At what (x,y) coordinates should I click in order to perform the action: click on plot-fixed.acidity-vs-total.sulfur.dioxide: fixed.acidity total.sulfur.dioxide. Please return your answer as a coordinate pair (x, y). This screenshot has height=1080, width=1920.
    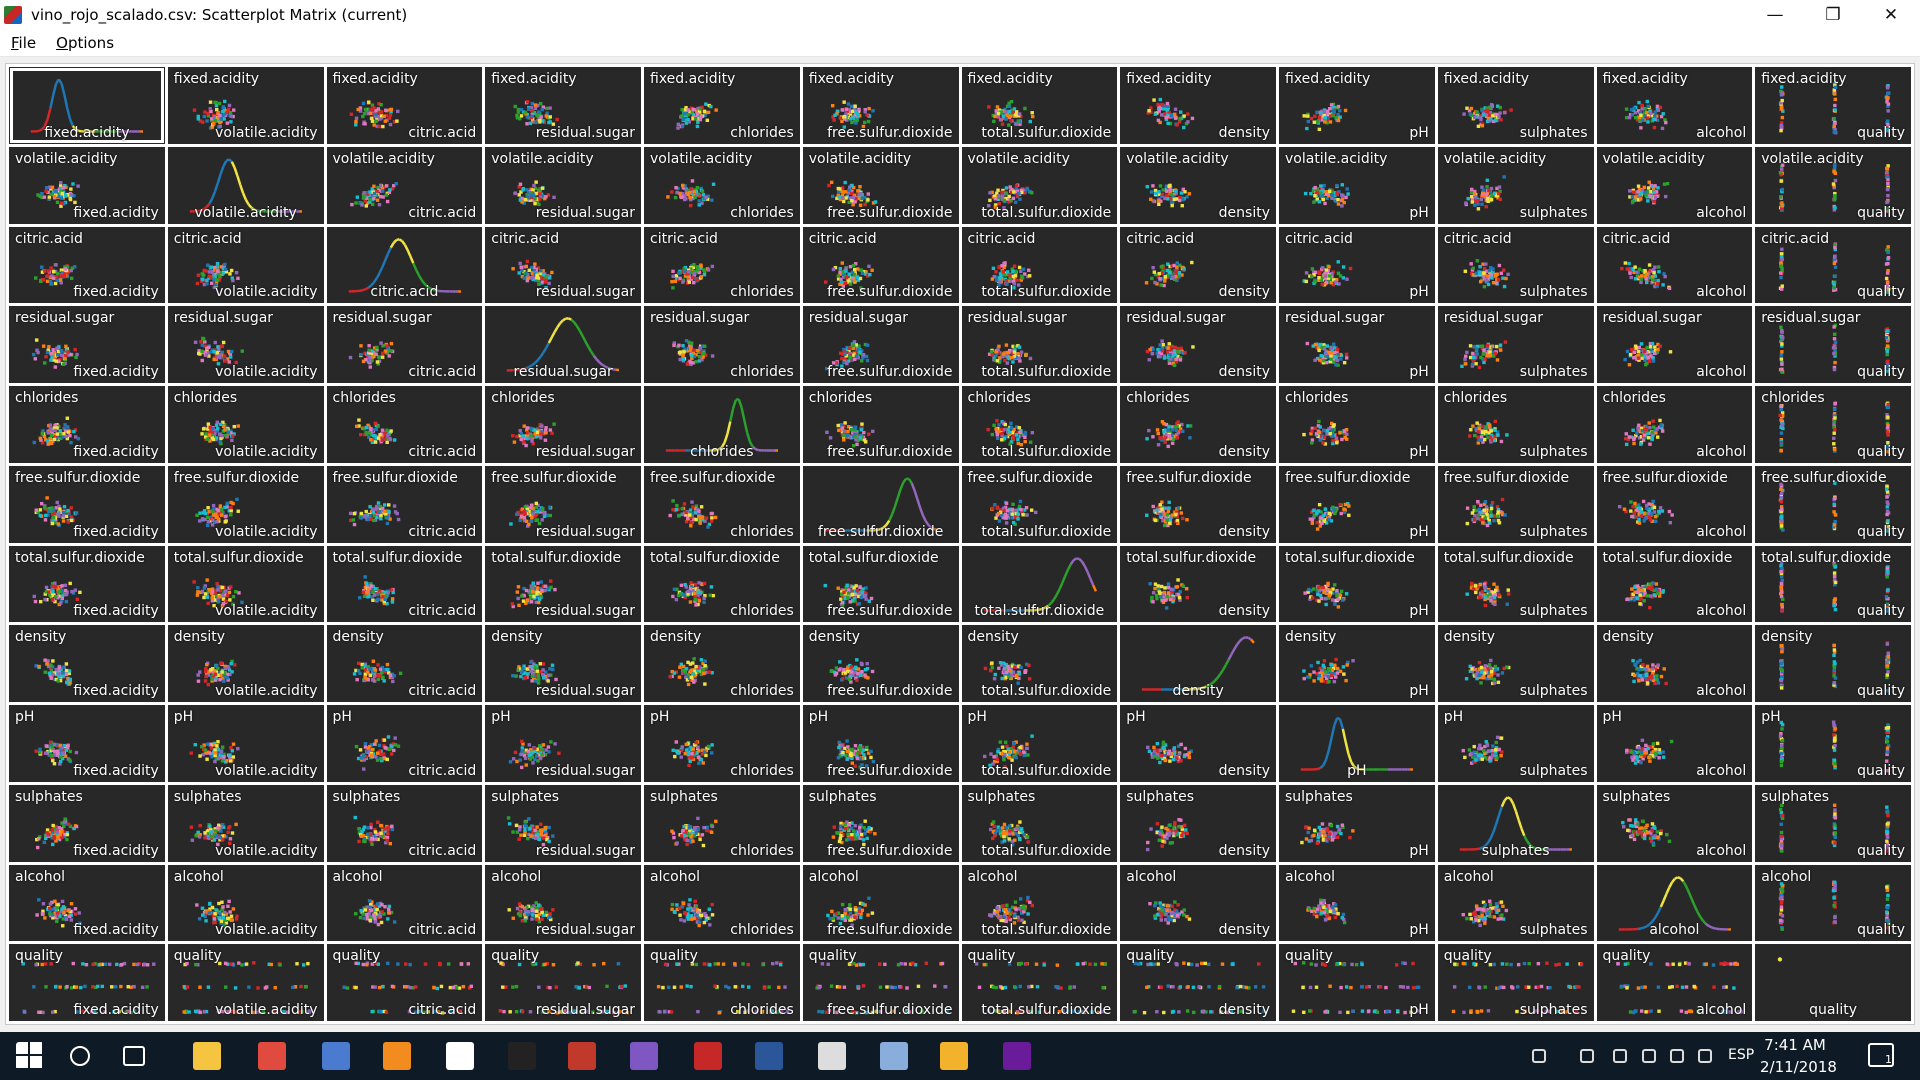
    Looking at the image, I should click on (1039, 105).